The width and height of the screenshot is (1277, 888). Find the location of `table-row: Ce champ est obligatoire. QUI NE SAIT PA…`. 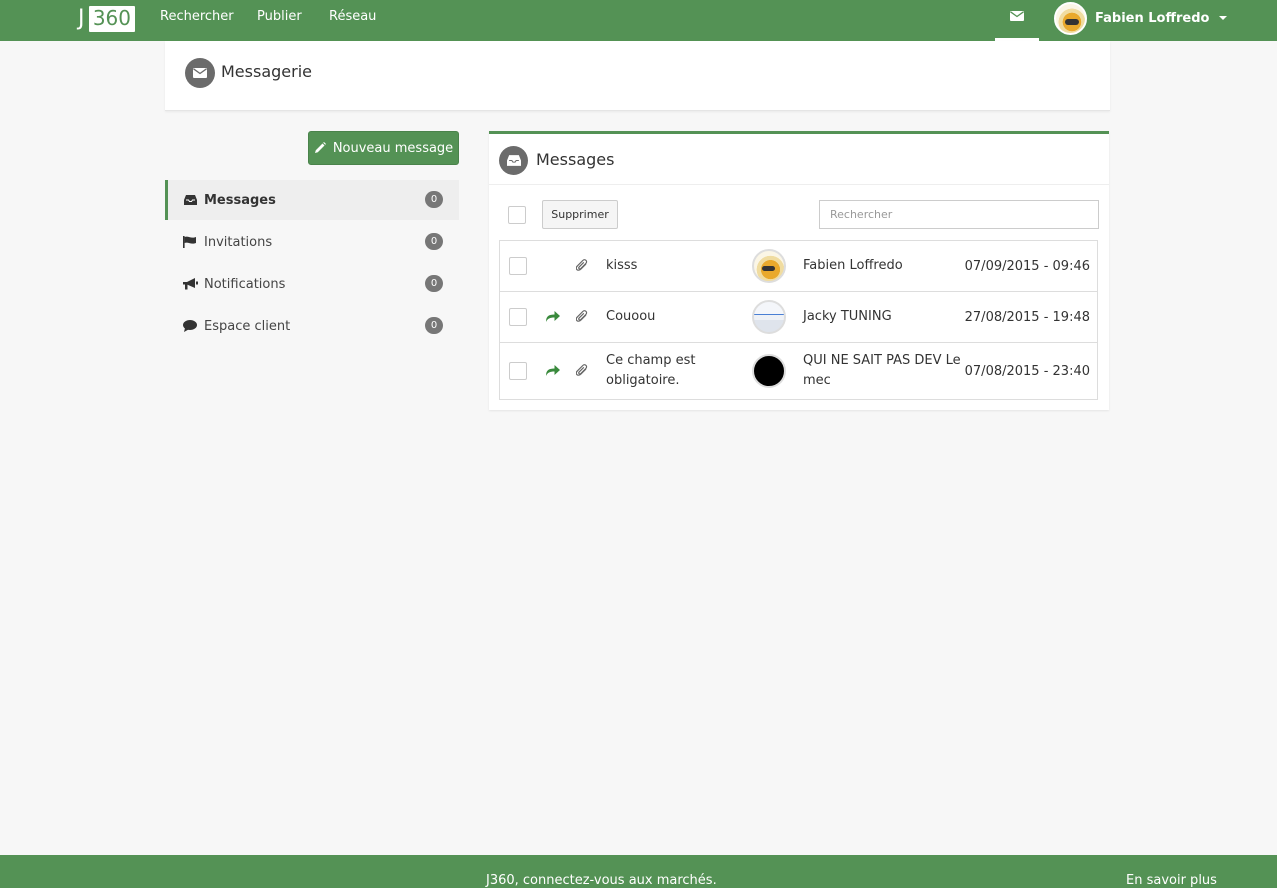

table-row: Ce champ est obligatoire. QUI NE SAIT PA… is located at coordinates (798, 371).